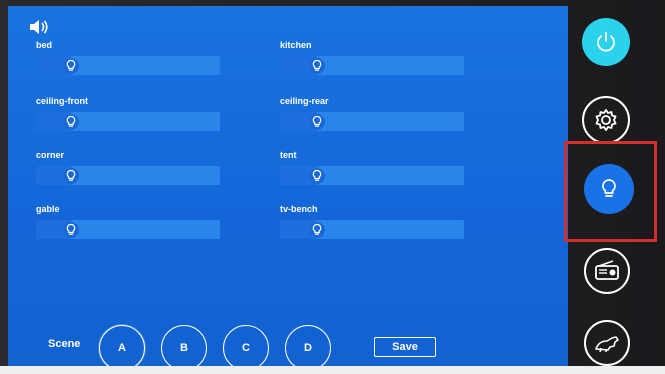  I want to click on pet-icon, so click(607, 344).